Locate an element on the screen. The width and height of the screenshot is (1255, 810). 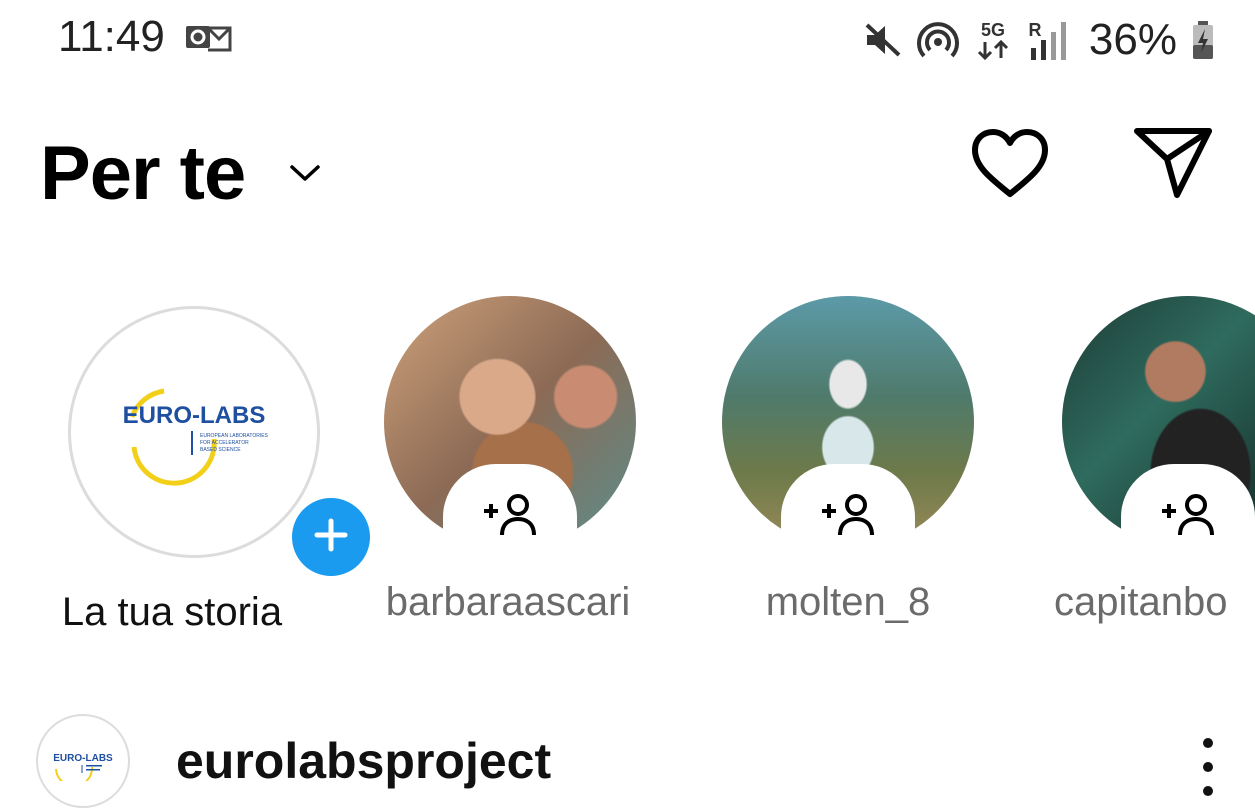
story-suggested-molten_8: molten_8 is located at coordinates (848, 475).